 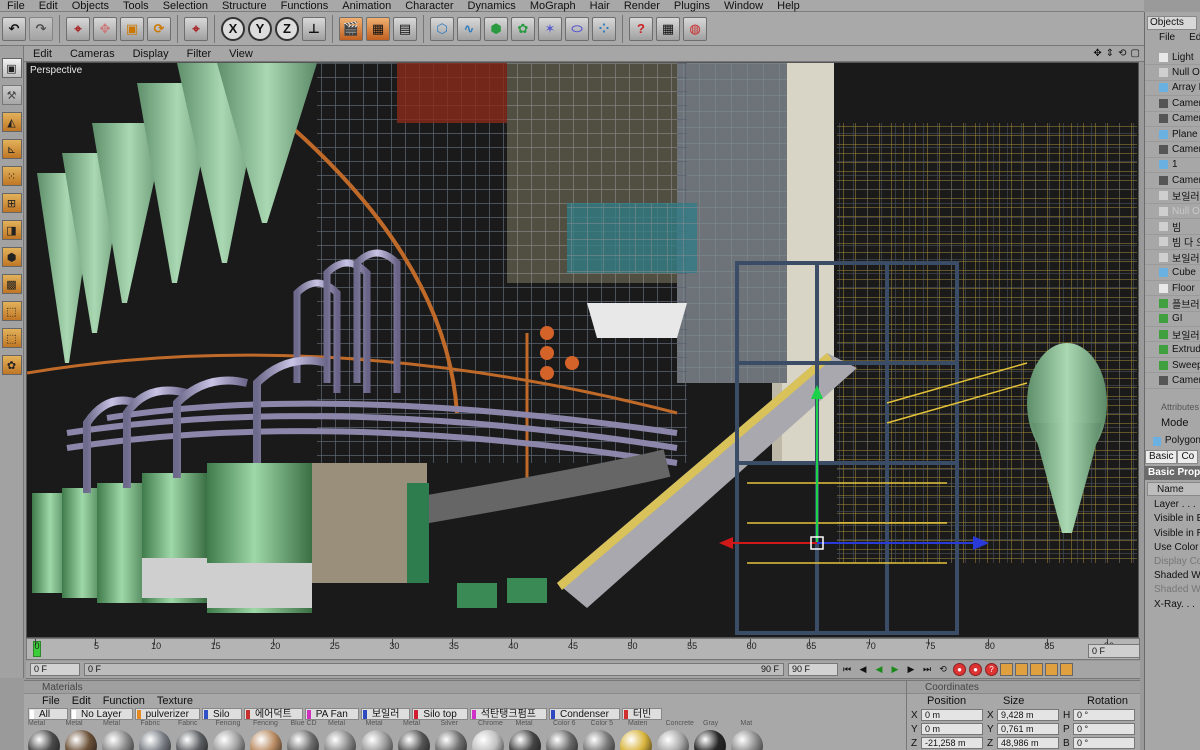 I want to click on menu-selection: Selection, so click(x=185, y=6).